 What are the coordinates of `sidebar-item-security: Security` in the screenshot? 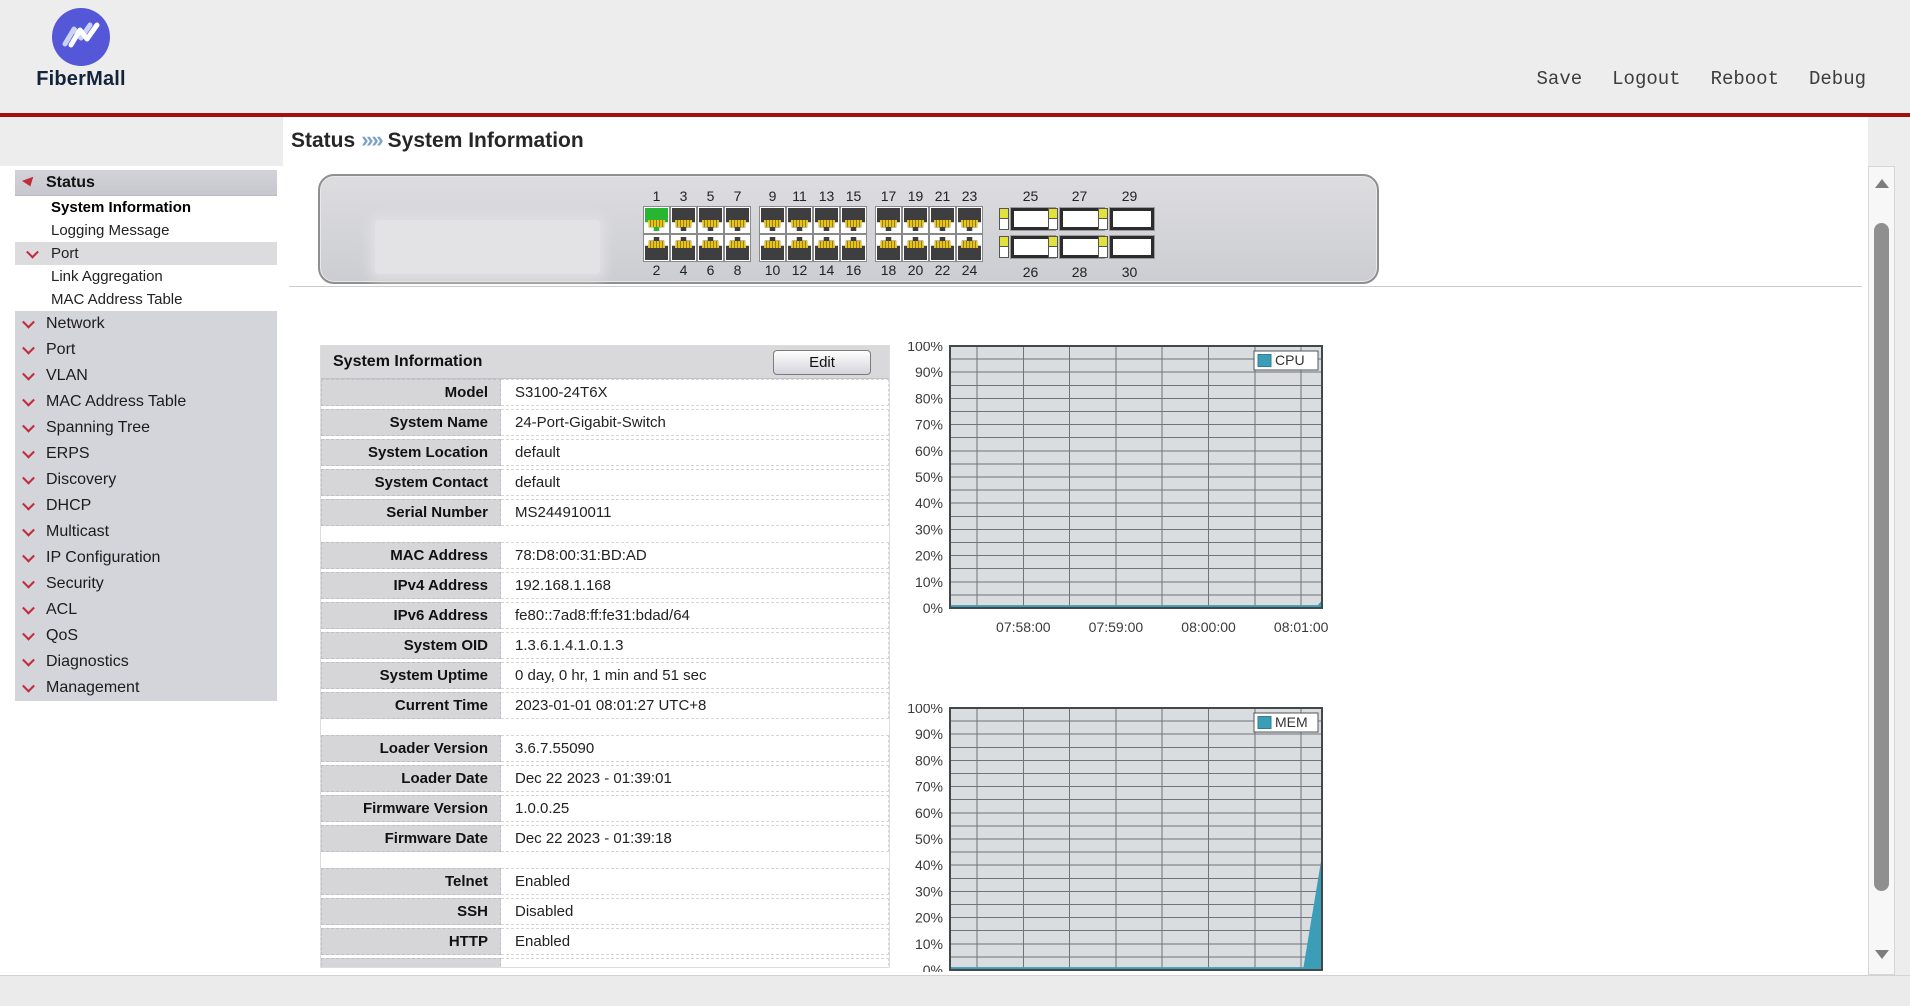 It's located at (146, 584).